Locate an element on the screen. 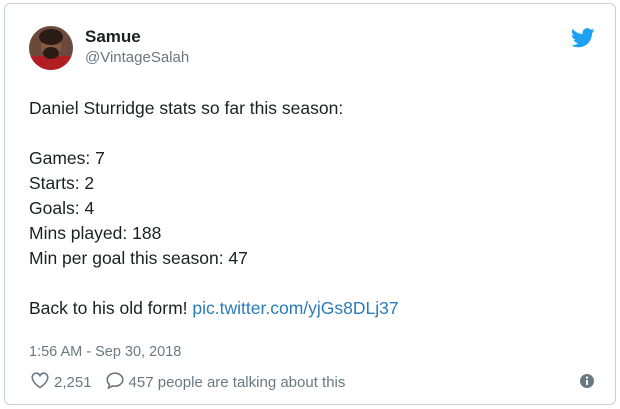  twitter-bird-icon is located at coordinates (583, 38).